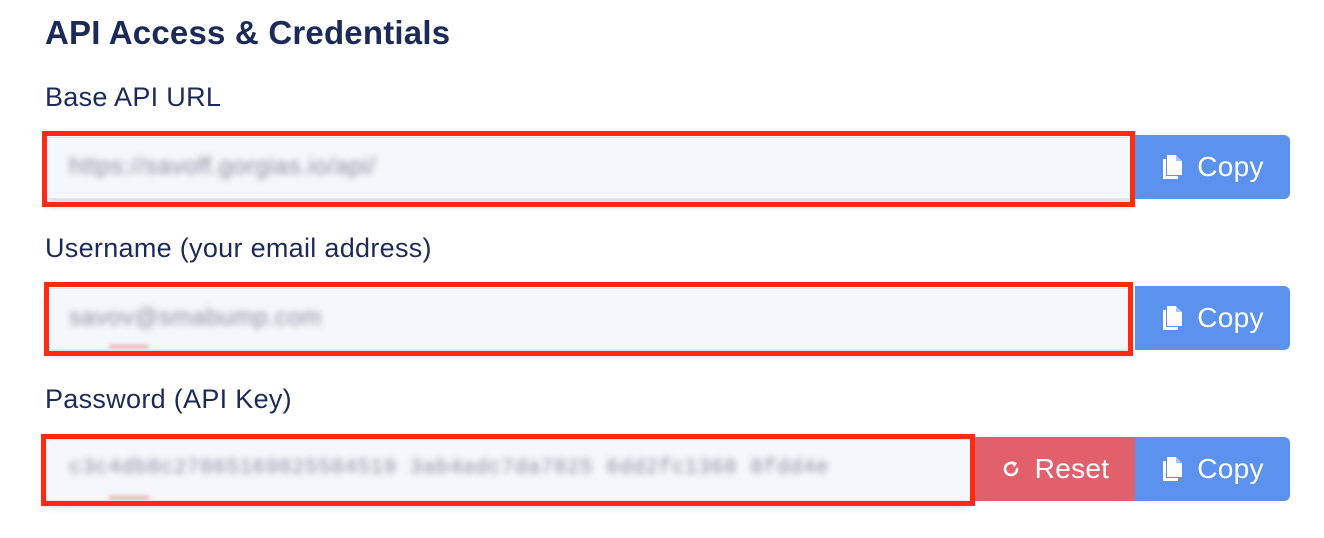 This screenshot has width=1324, height=538. What do you see at coordinates (588, 319) in the screenshot?
I see `username-field: savov@smabump.com` at bounding box center [588, 319].